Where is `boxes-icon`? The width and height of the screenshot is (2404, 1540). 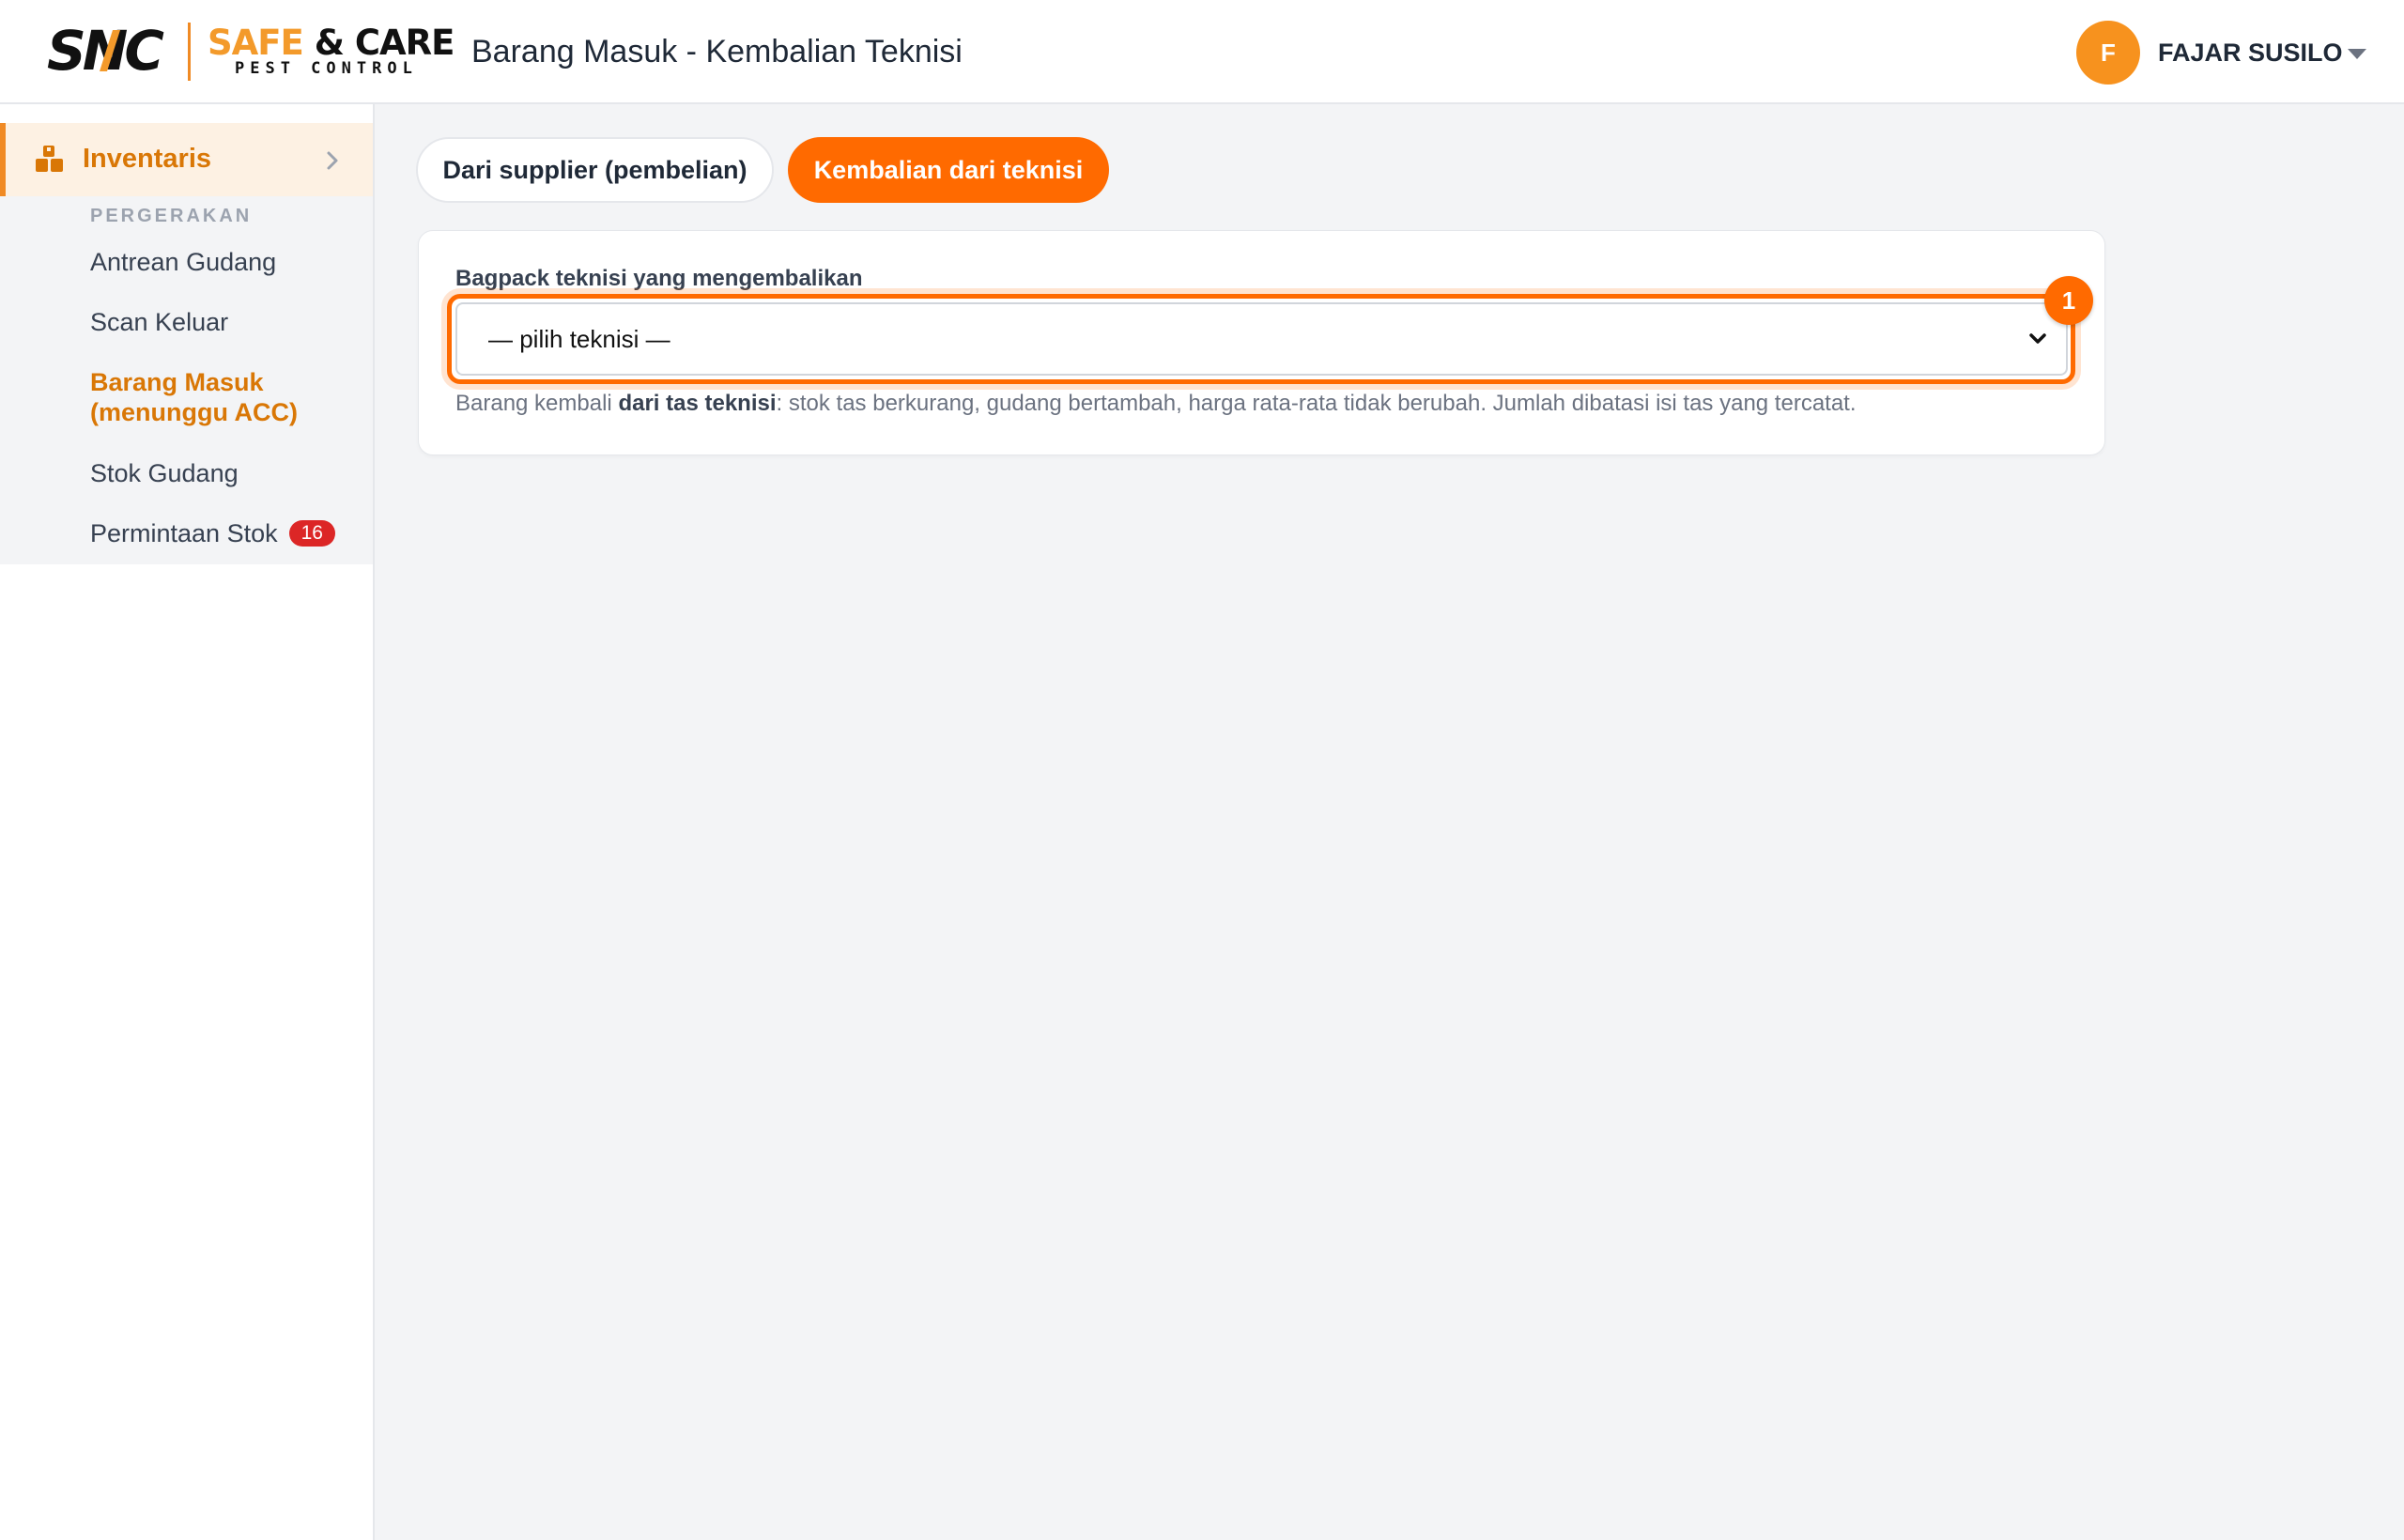 boxes-icon is located at coordinates (49, 159).